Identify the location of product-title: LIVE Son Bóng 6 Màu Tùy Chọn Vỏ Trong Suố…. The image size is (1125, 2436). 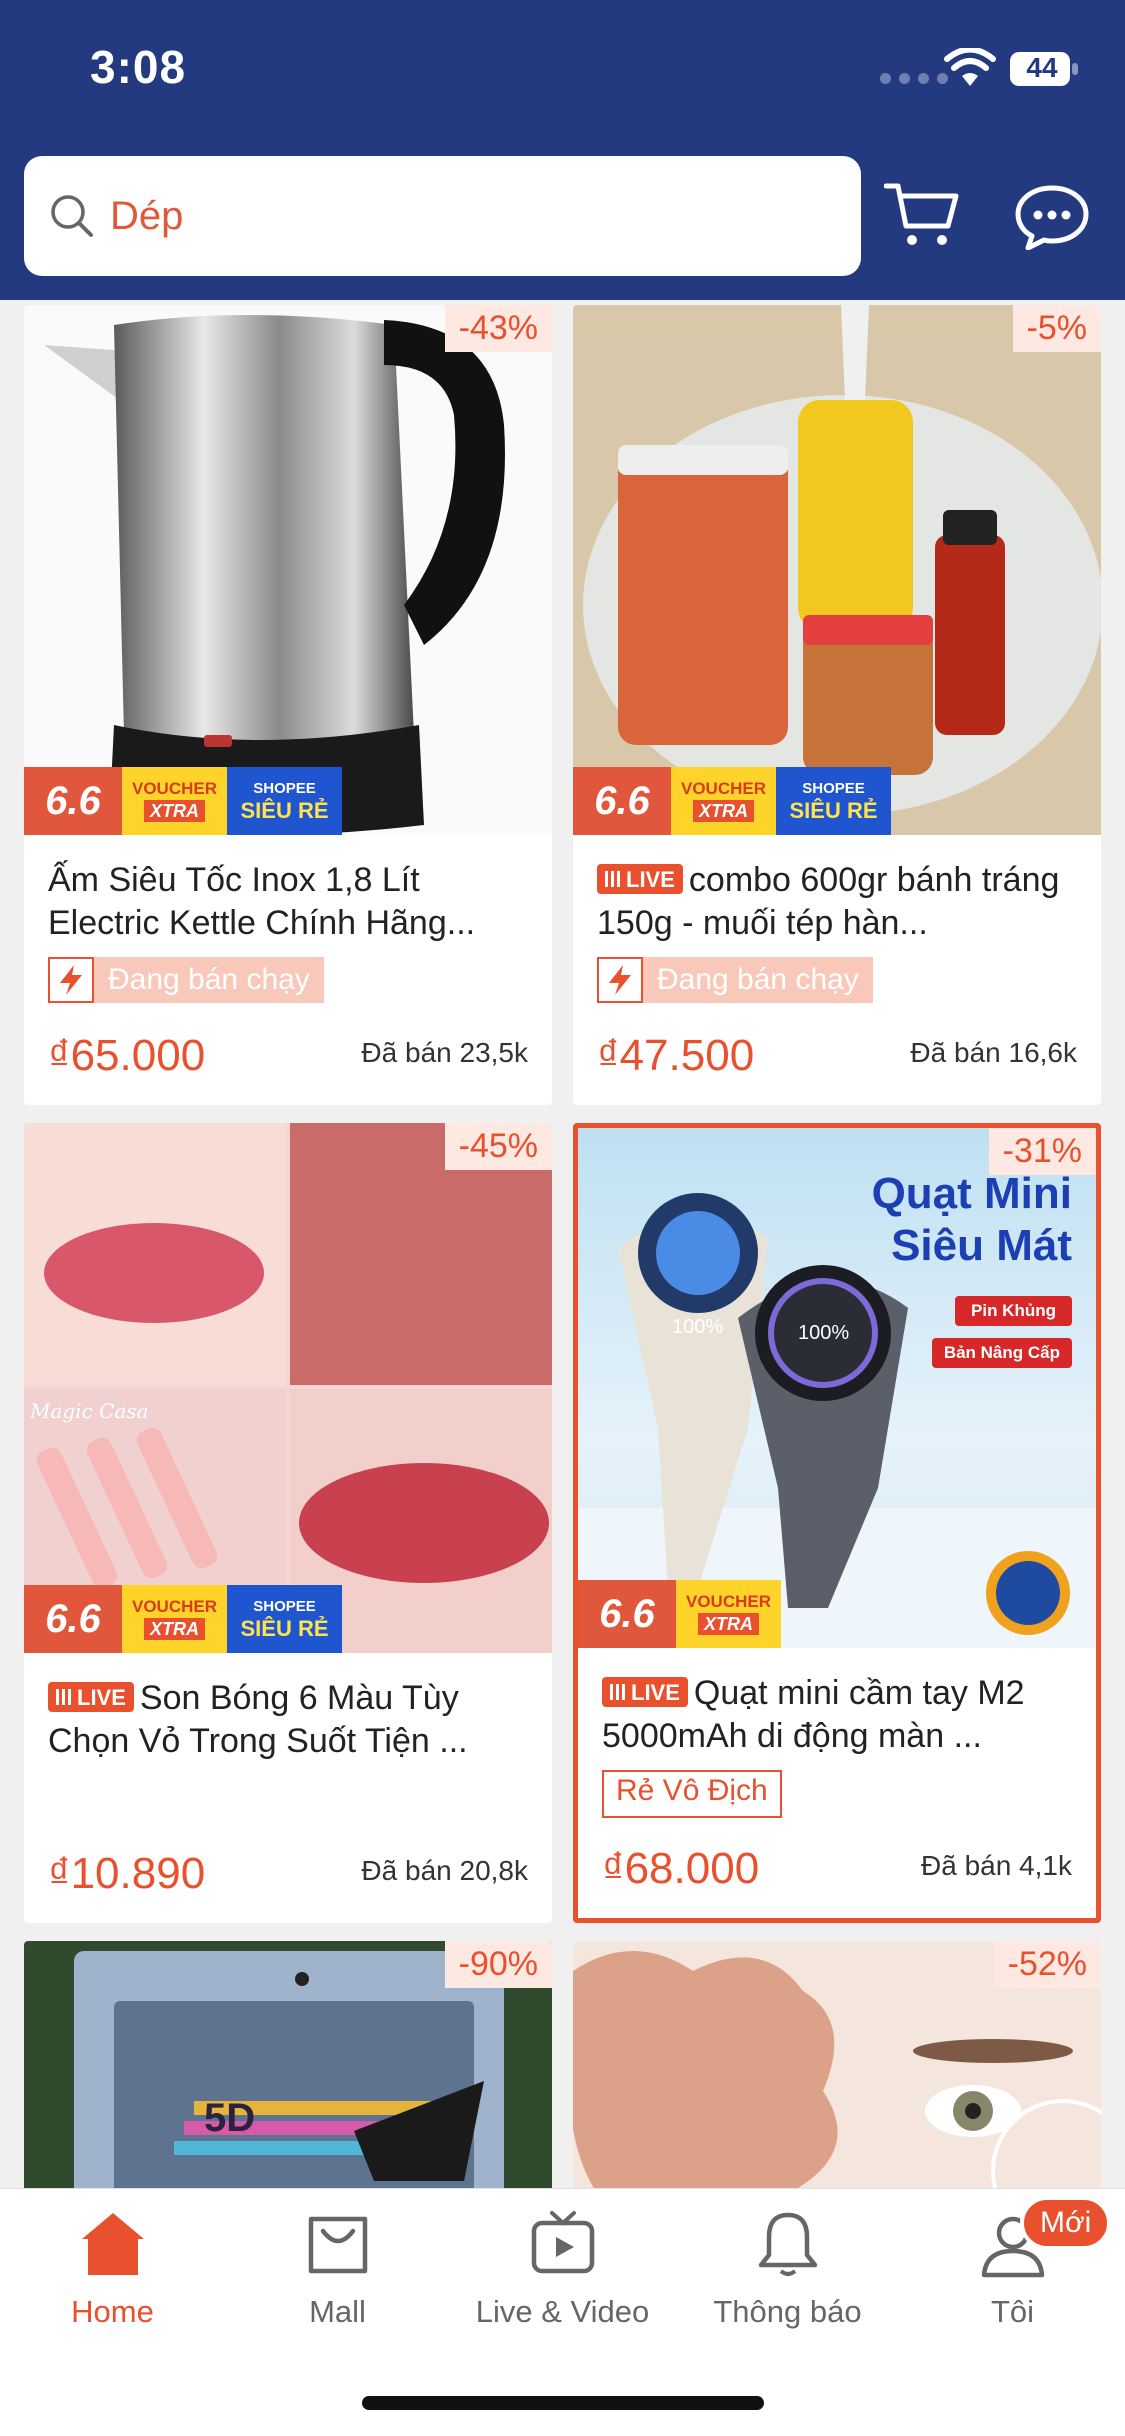
(258, 1719).